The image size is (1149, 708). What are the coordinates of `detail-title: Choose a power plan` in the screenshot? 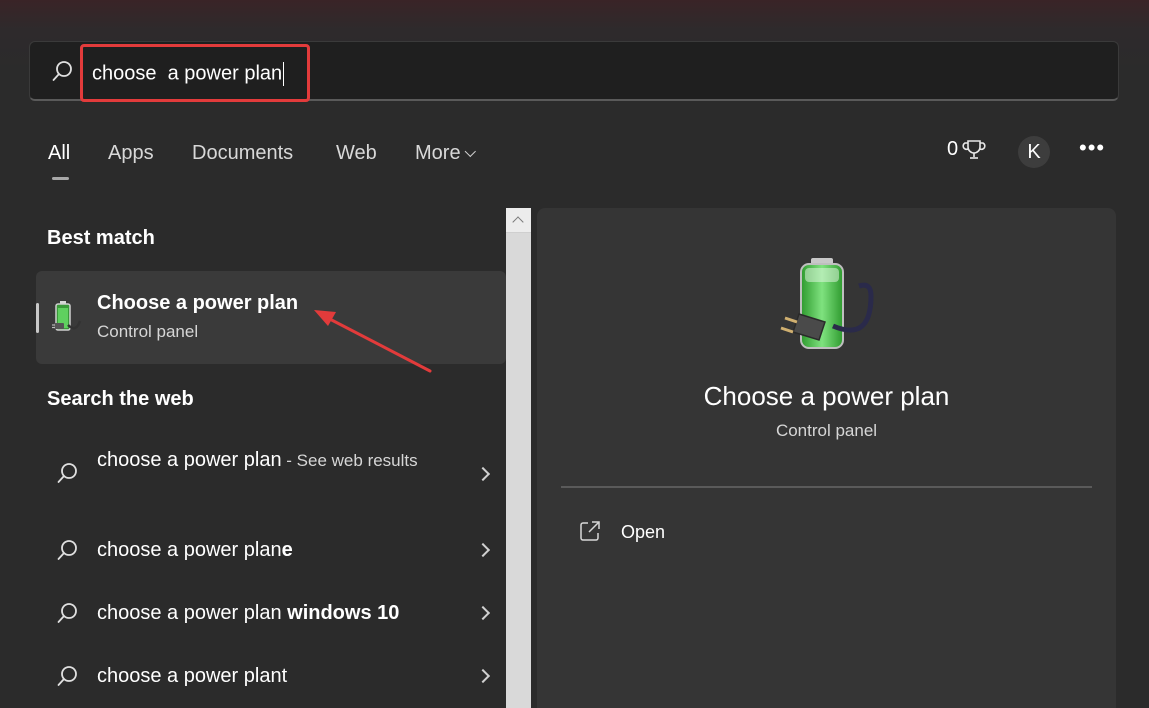 It's located at (826, 396).